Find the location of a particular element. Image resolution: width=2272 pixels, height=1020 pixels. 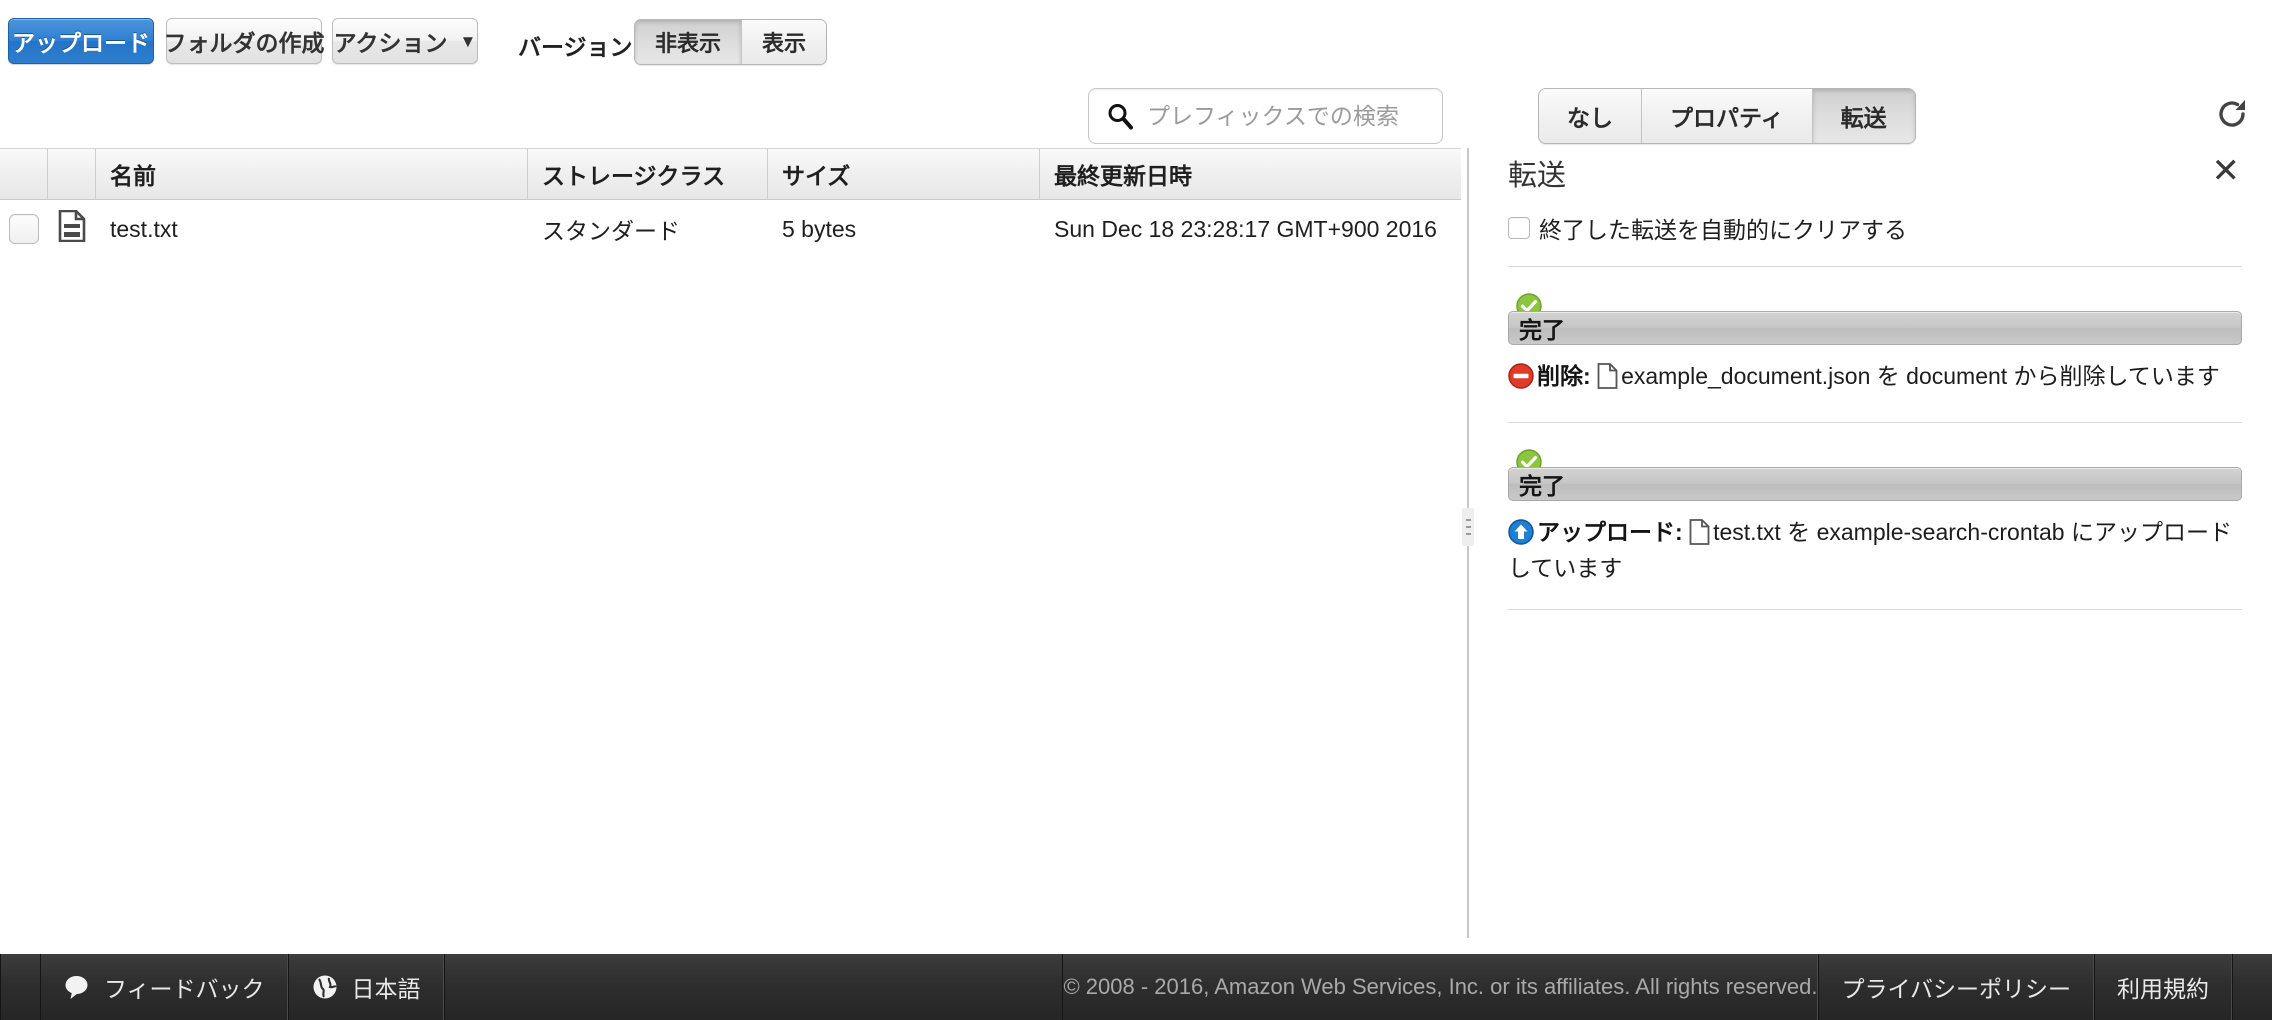

close-icon: ✕ is located at coordinates (2226, 171).